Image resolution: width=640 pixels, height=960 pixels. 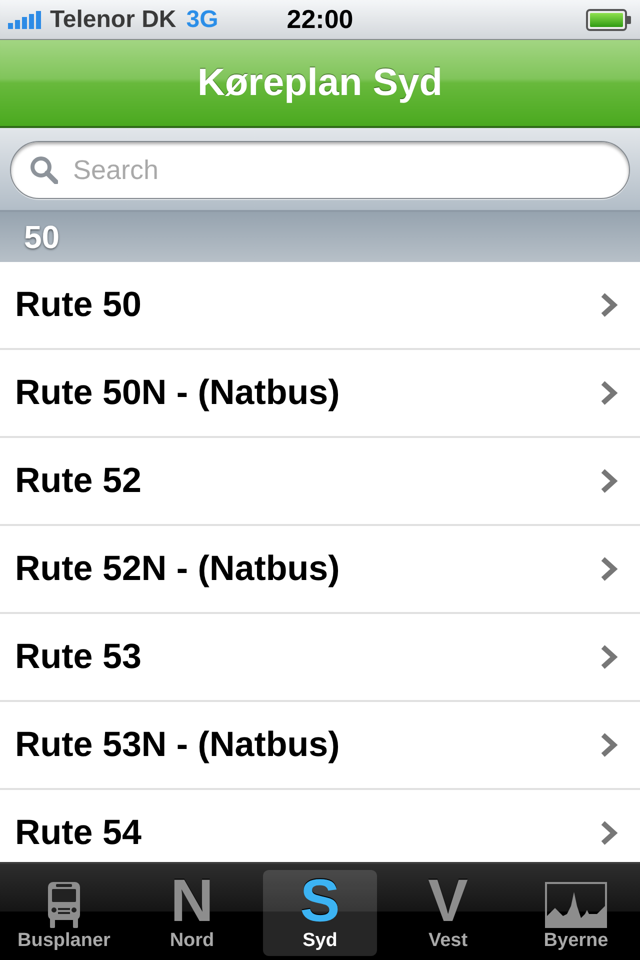 I want to click on skyline-picture-icon, so click(x=576, y=905).